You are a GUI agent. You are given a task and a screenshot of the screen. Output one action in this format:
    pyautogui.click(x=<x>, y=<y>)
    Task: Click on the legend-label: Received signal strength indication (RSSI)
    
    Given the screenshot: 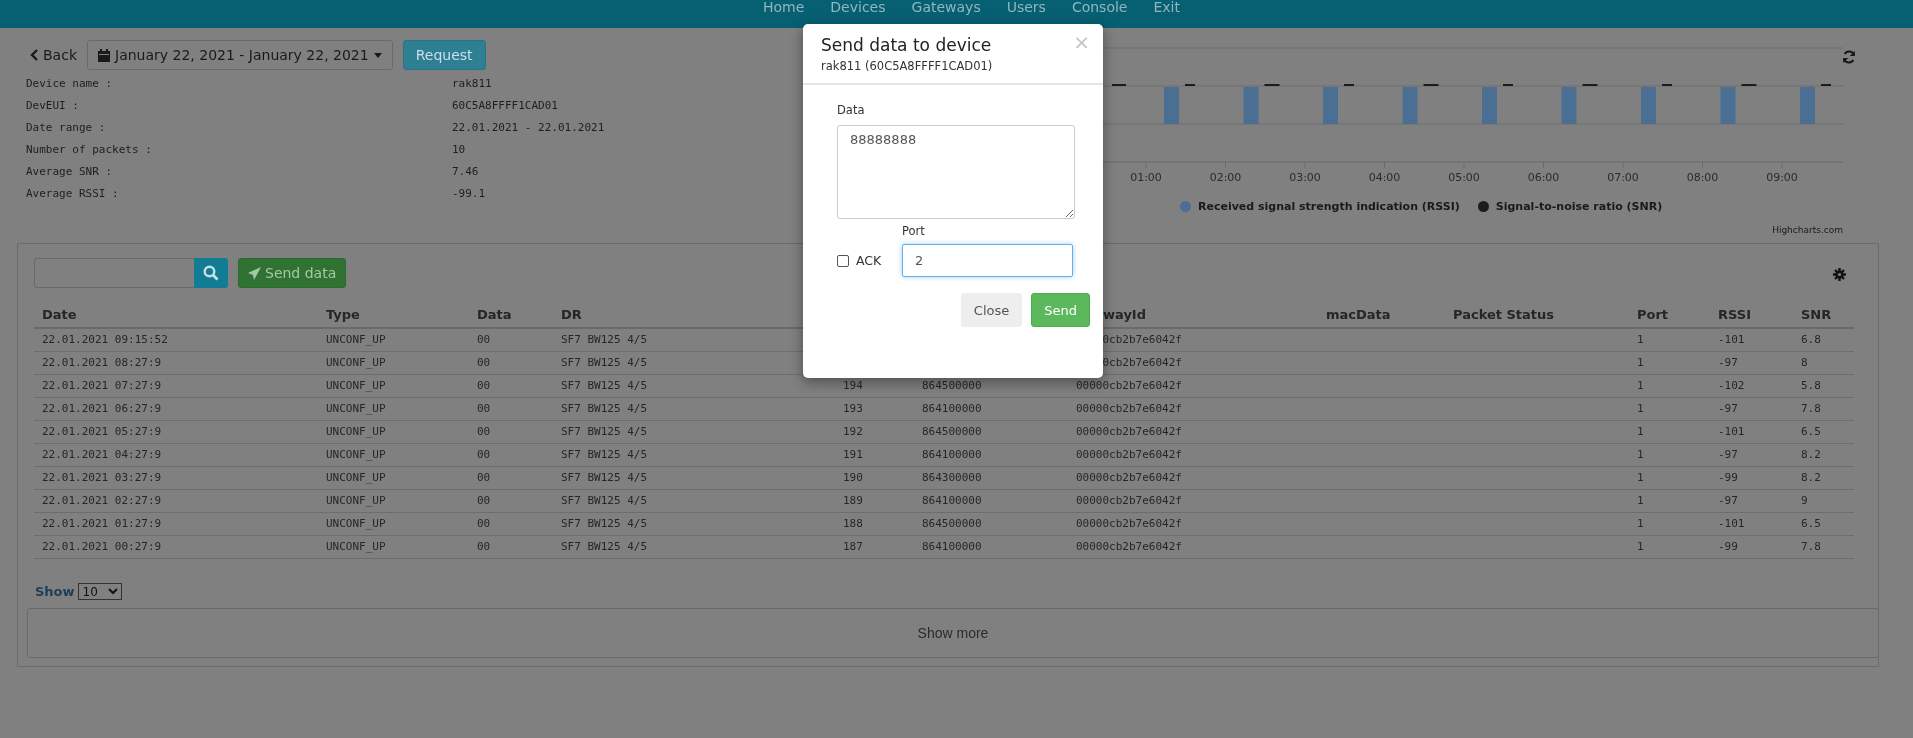 What is the action you would take?
    pyautogui.click(x=1329, y=206)
    